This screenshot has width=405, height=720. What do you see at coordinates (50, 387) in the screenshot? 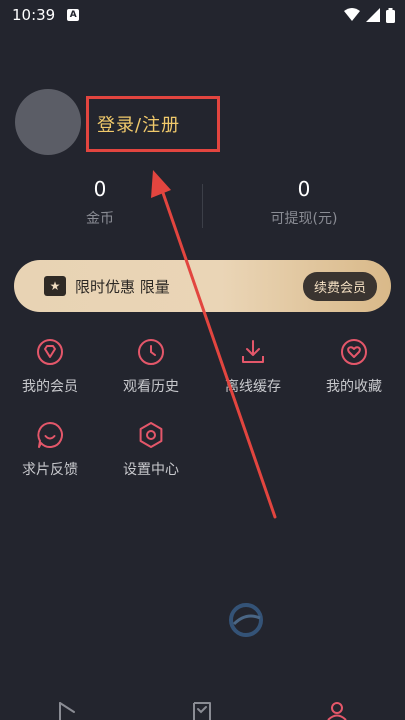
I see `menu-label: 我的会员` at bounding box center [50, 387].